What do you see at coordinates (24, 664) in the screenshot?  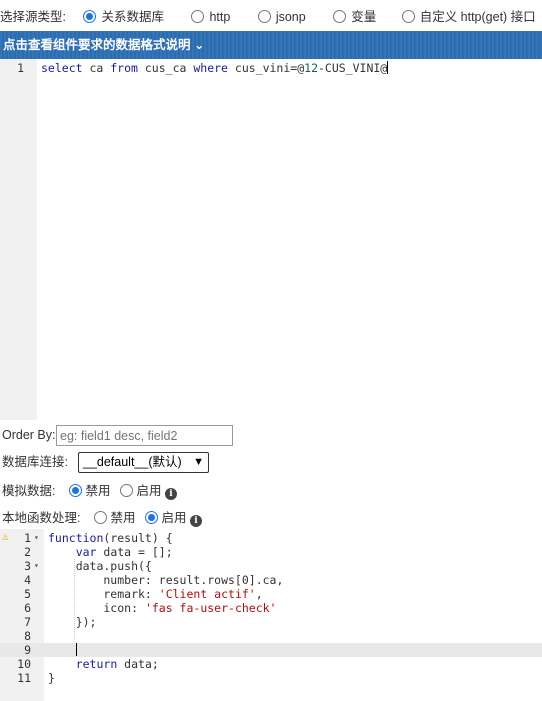 I see `line-number: 10` at bounding box center [24, 664].